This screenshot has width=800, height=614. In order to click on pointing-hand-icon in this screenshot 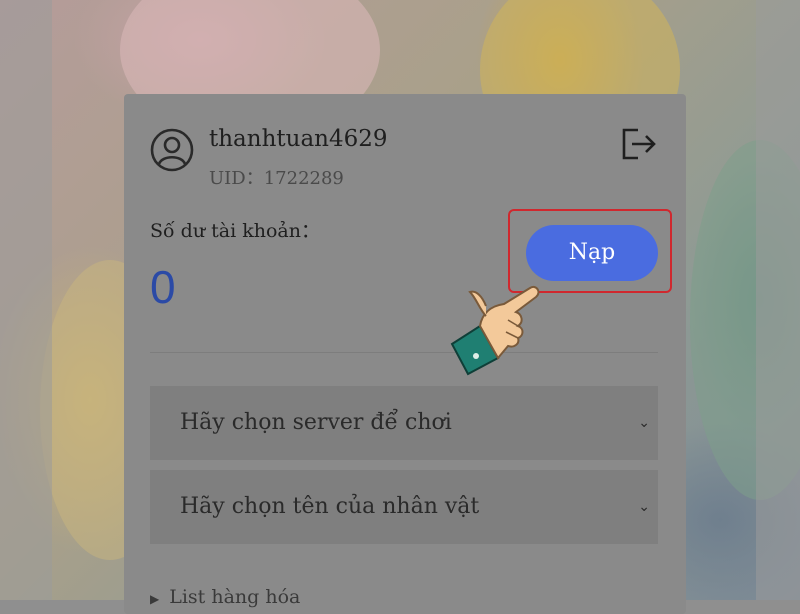, I will do `click(494, 323)`.